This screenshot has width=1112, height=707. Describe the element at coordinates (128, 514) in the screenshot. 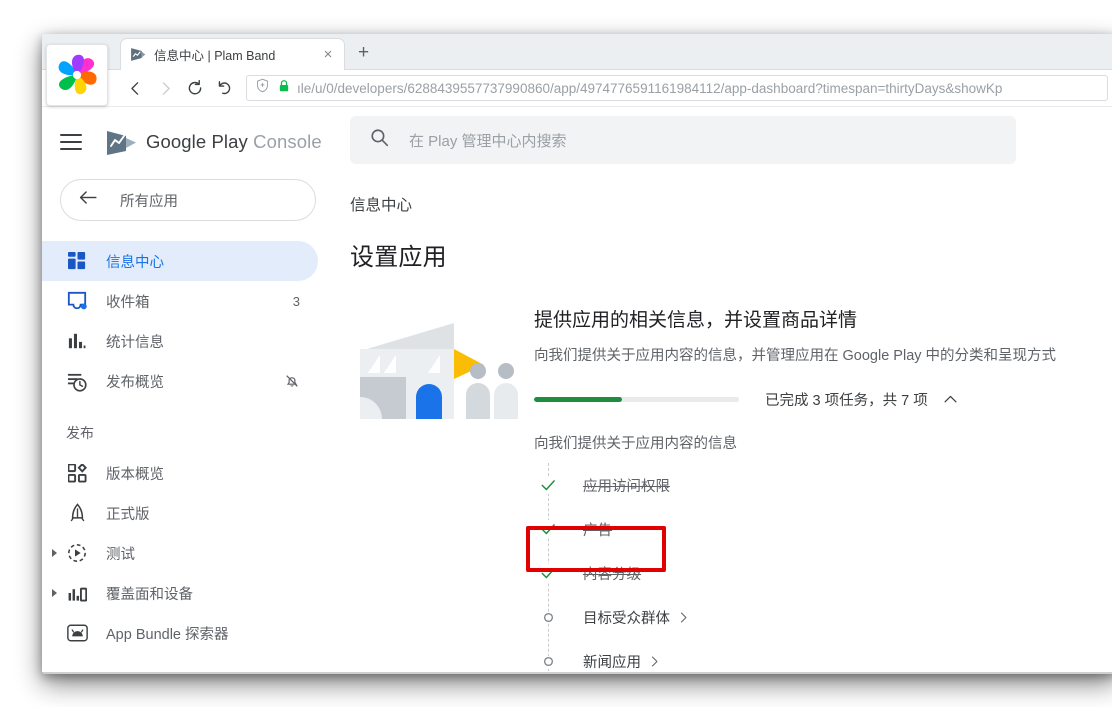

I see `sidebar-item-label: 正式版` at that location.